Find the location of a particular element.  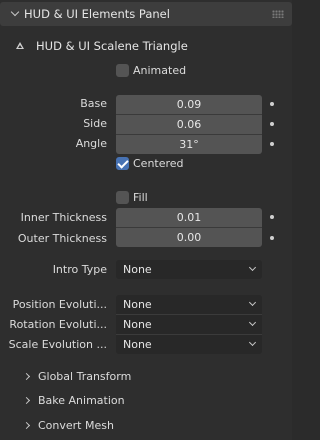

angle-keyframe-dot is located at coordinates (272, 144).